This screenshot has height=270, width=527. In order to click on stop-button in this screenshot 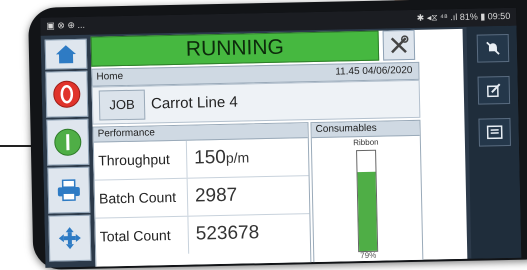, I will do `click(67, 94)`.